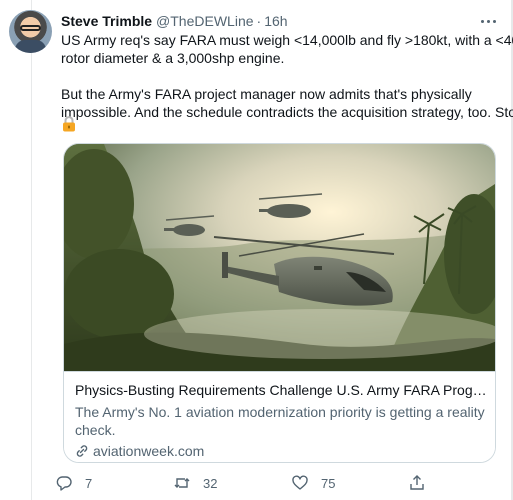 The image size is (513, 500). Describe the element at coordinates (300, 482) in the screenshot. I see `heart-icon` at that location.